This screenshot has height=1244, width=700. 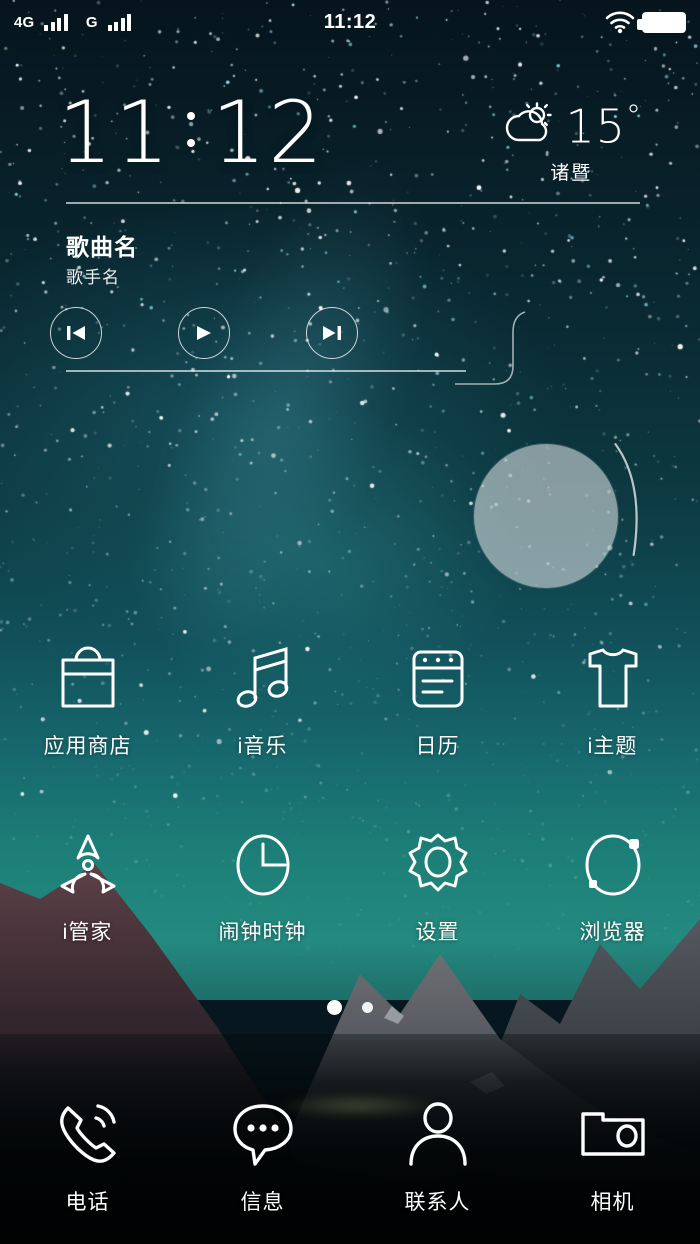 What do you see at coordinates (102, 247) in the screenshot?
I see `song-title: 歌曲名` at bounding box center [102, 247].